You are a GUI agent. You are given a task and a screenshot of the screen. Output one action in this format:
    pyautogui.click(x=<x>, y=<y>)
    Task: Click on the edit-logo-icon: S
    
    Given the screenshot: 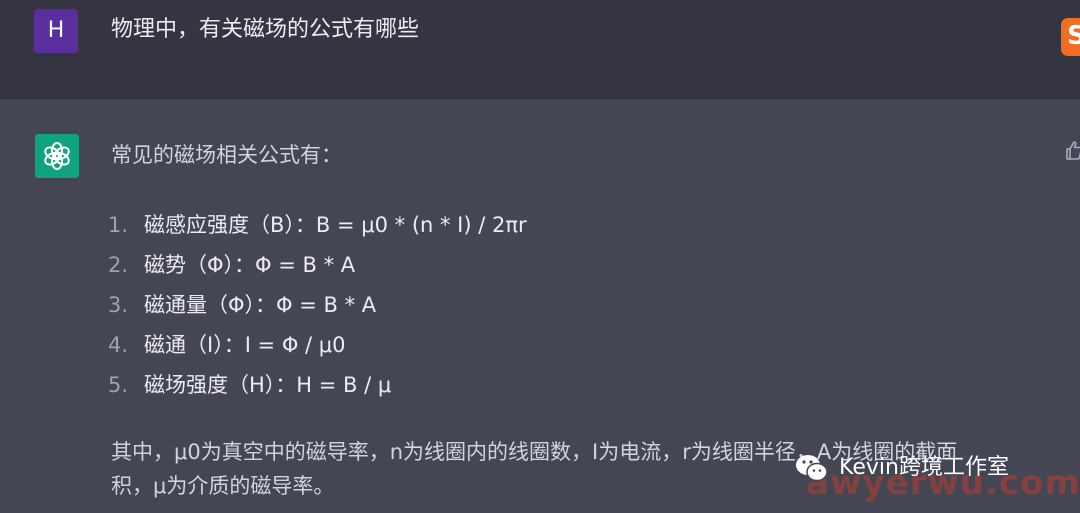 What is the action you would take?
    pyautogui.click(x=1070, y=37)
    